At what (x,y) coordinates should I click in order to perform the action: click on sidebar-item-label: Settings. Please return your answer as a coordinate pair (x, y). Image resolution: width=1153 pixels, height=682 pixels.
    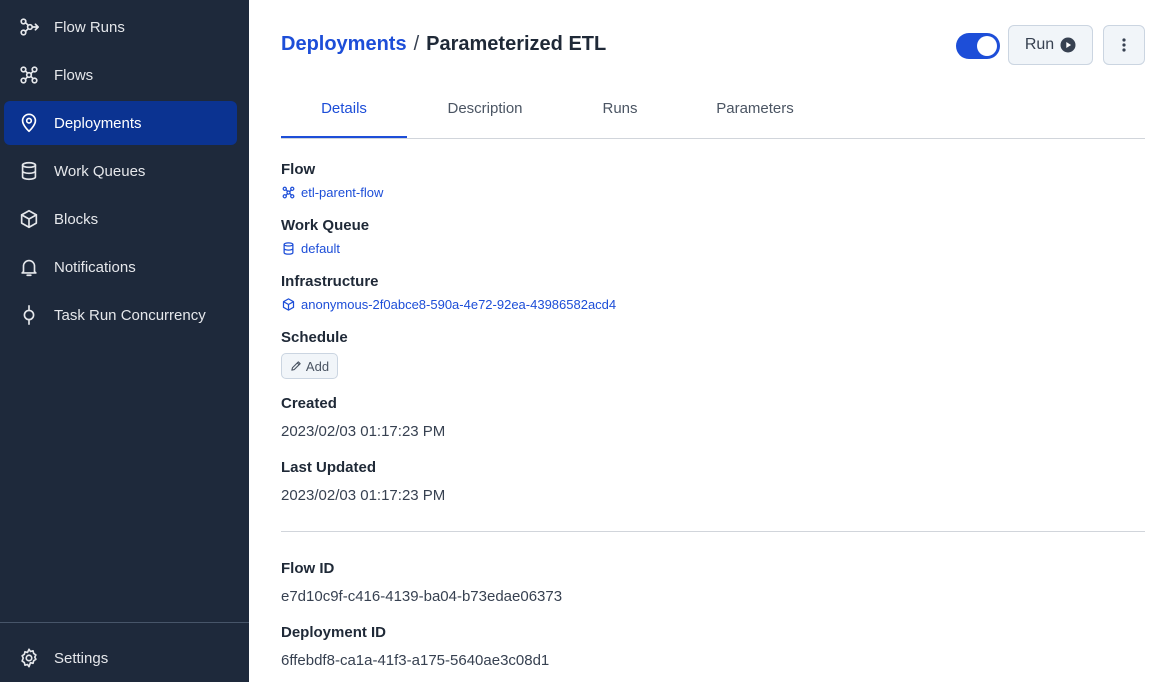
    Looking at the image, I should click on (81, 658).